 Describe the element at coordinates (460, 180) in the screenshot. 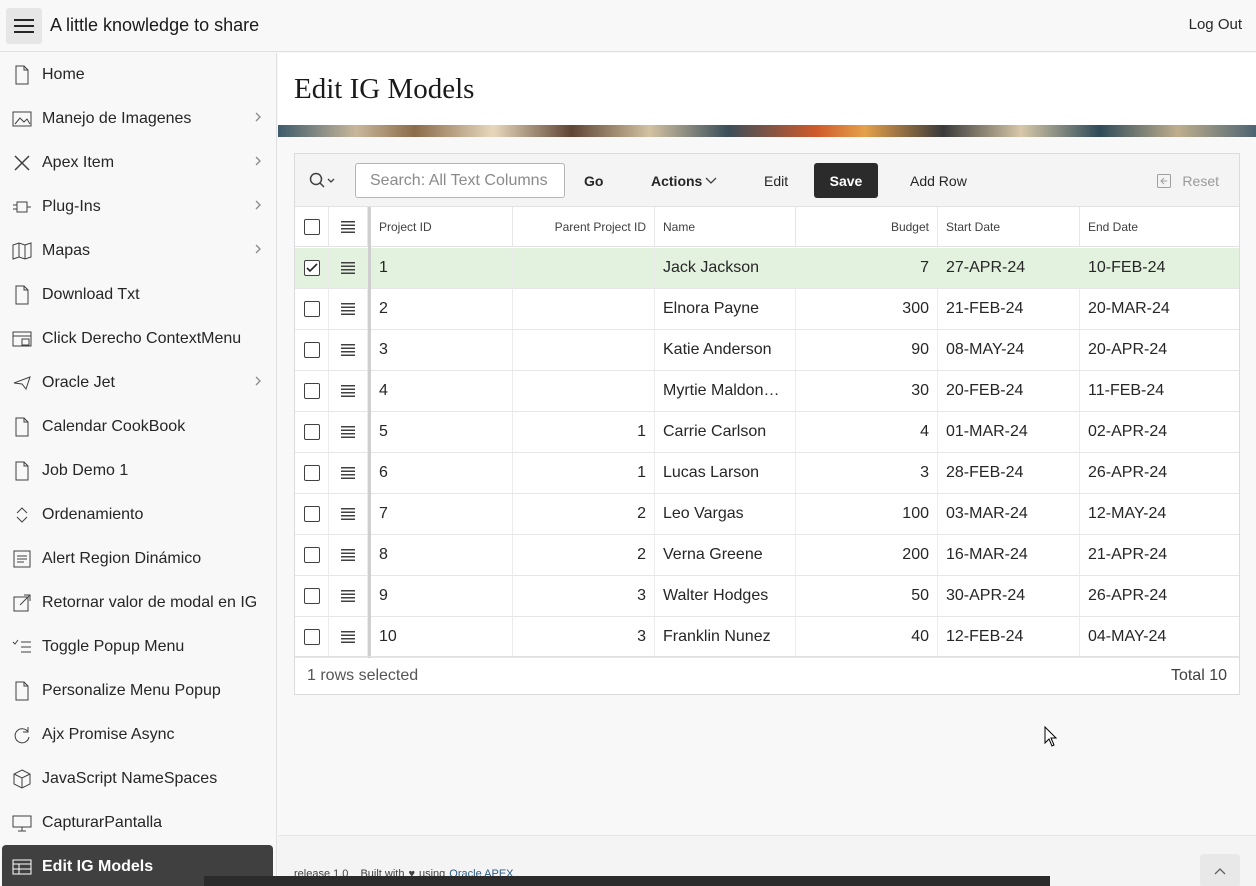

I see `search-input: Search: All Text Columns` at that location.